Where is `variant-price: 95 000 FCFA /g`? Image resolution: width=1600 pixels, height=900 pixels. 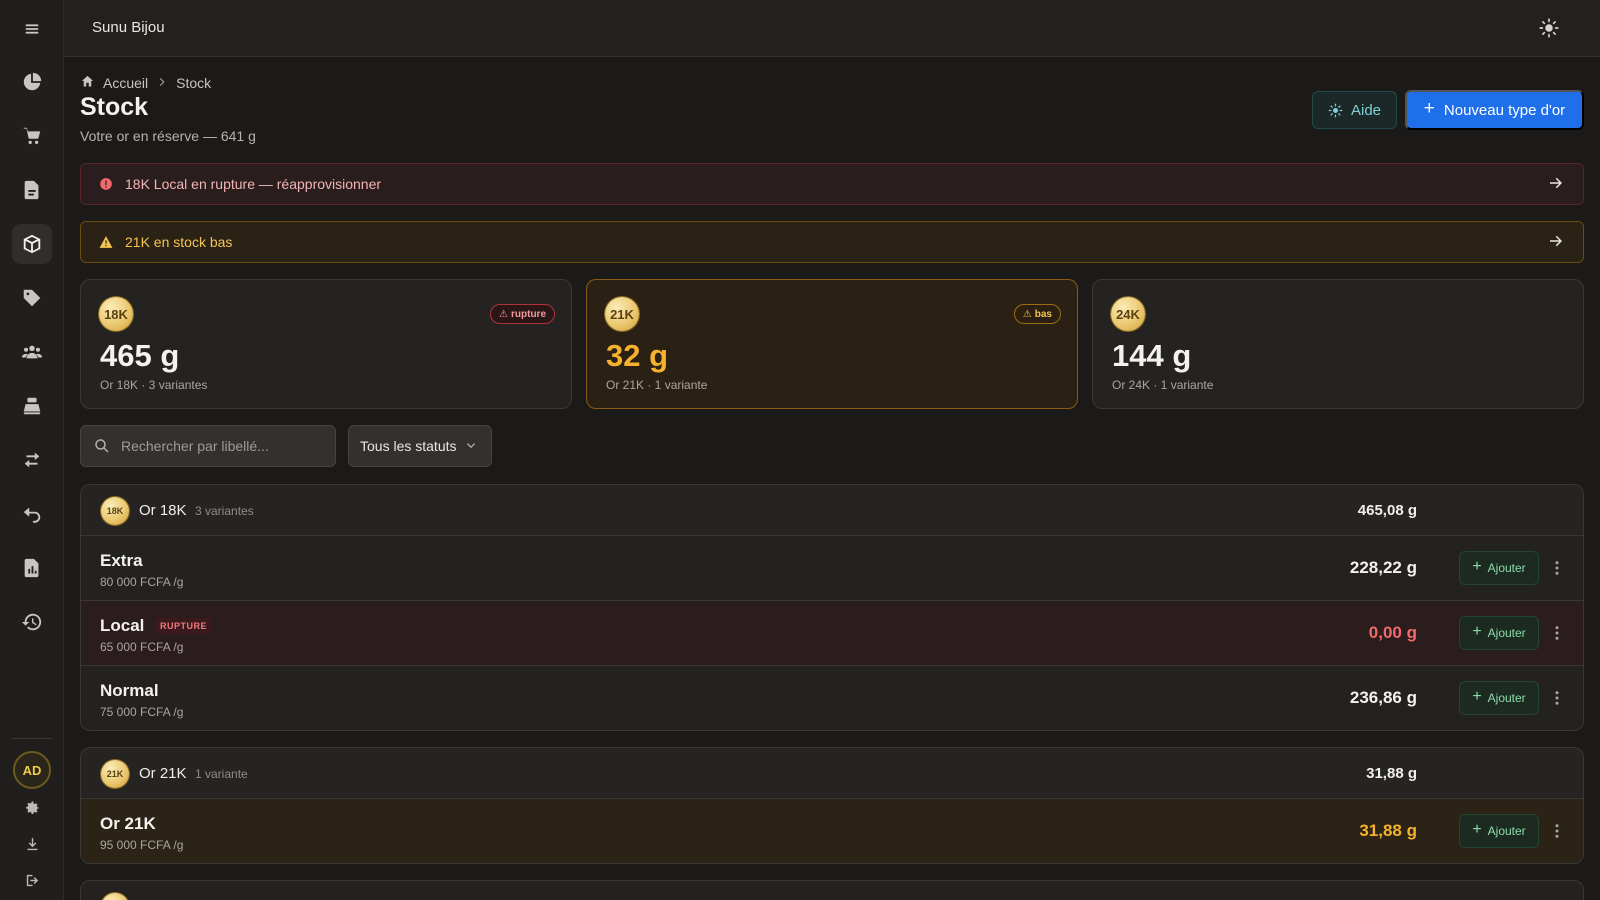
variant-price: 95 000 FCFA /g is located at coordinates (142, 845).